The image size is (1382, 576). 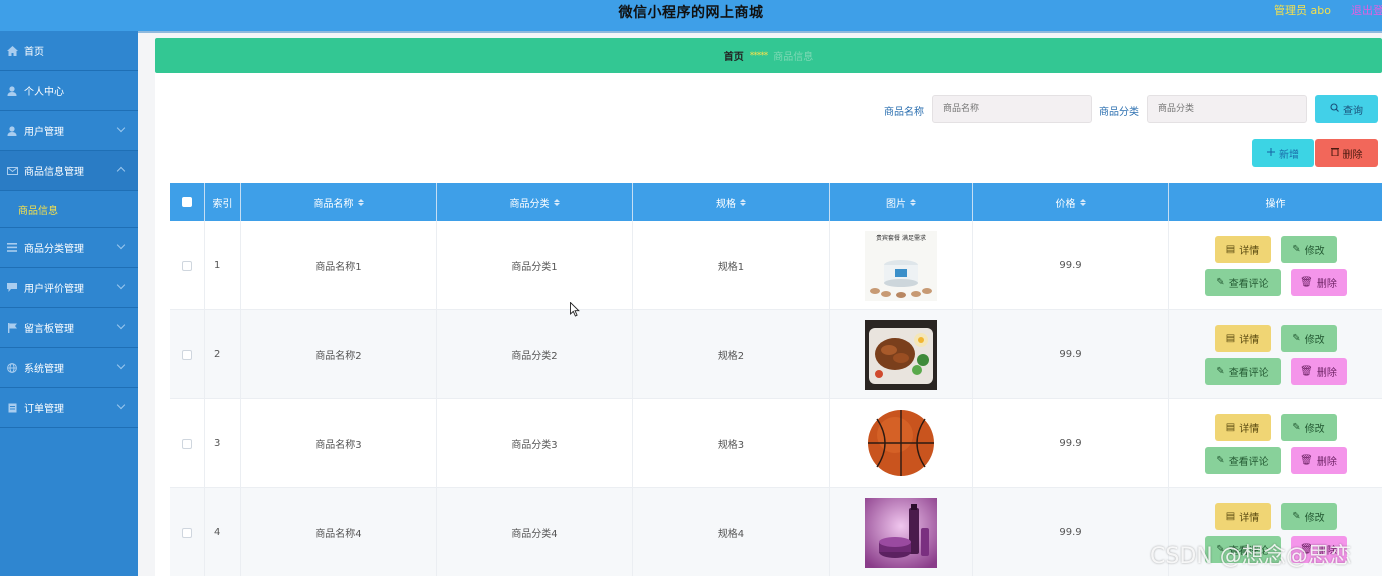 I want to click on flag-icon, so click(x=12, y=328).